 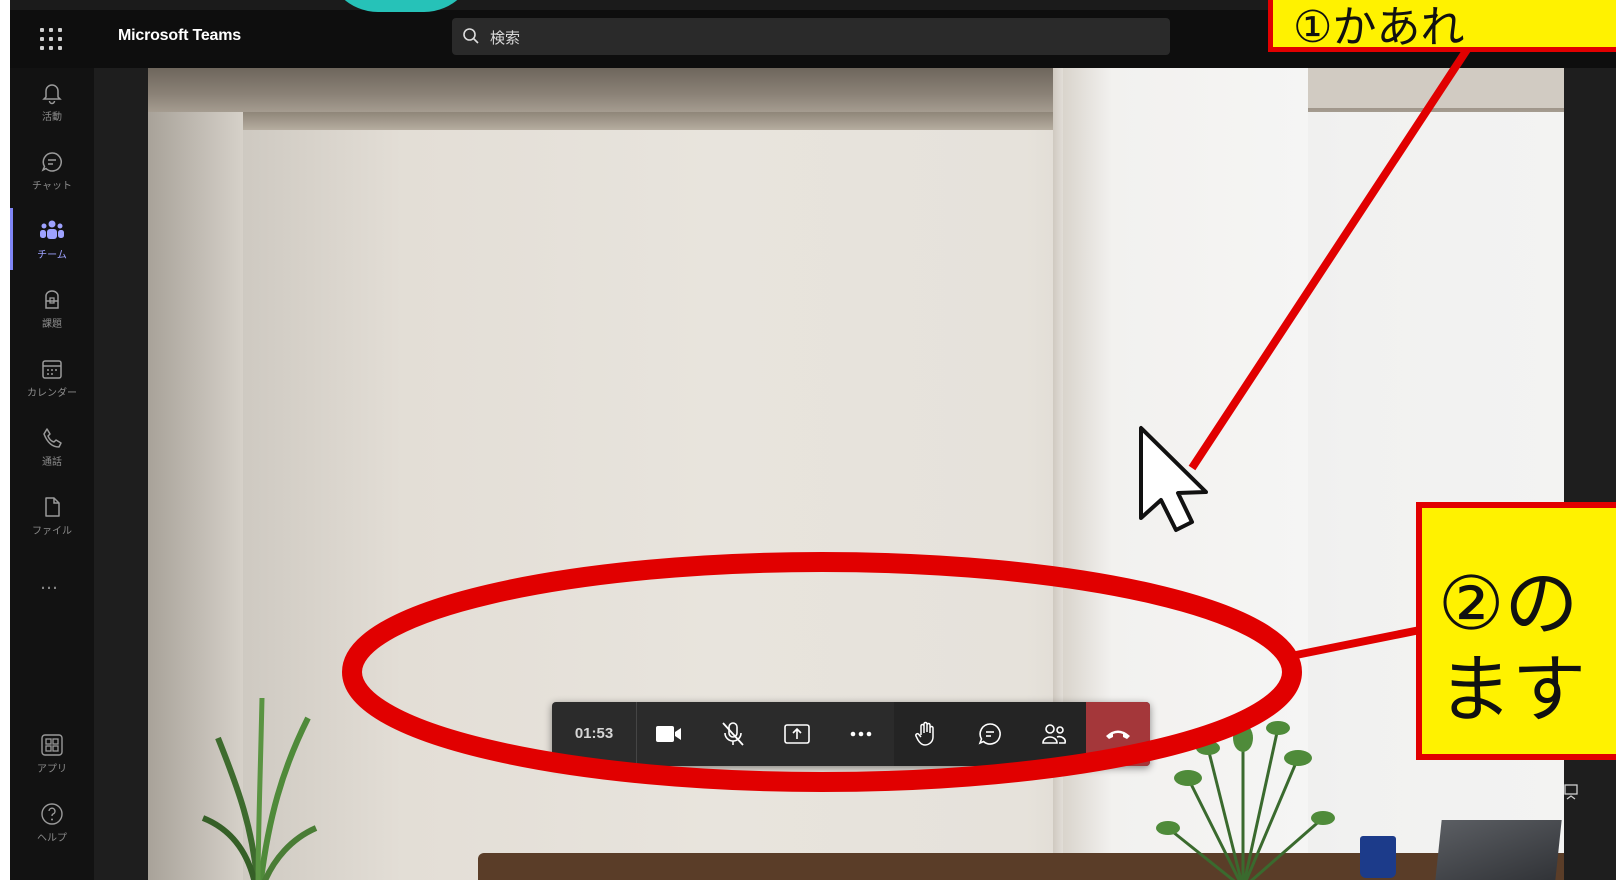 I want to click on annotation-pointer-line, so click(x=1358, y=642).